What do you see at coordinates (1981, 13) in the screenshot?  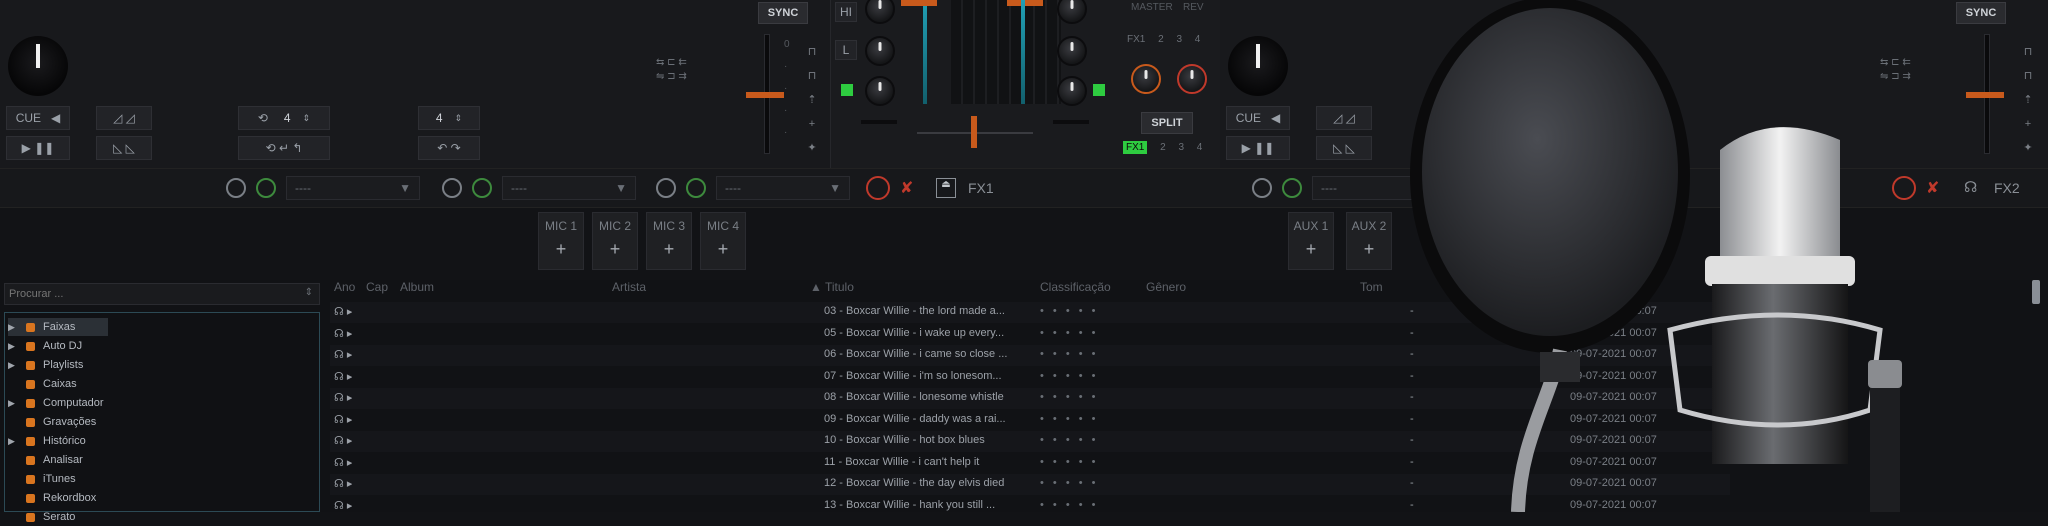 I see `deck-right-sync-button: SYNC` at bounding box center [1981, 13].